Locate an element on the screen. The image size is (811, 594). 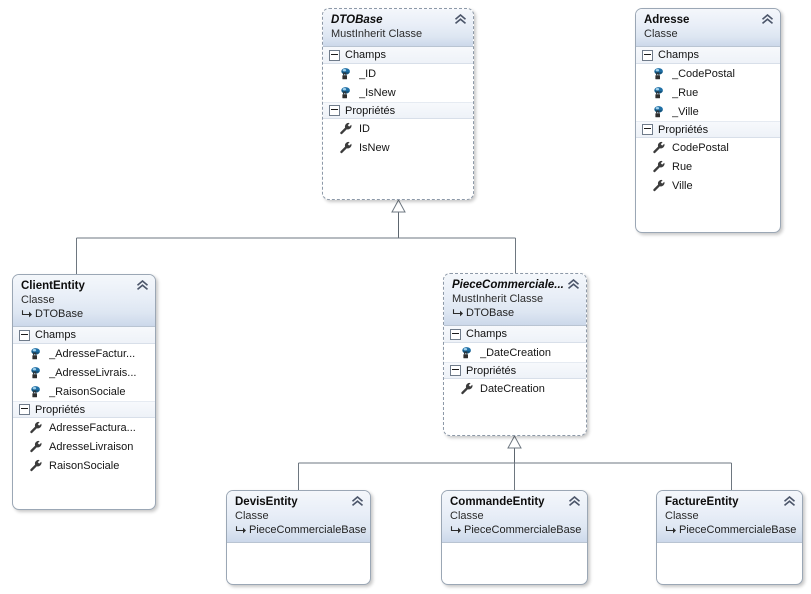
member-name: RaisonSociale is located at coordinates (84, 465).